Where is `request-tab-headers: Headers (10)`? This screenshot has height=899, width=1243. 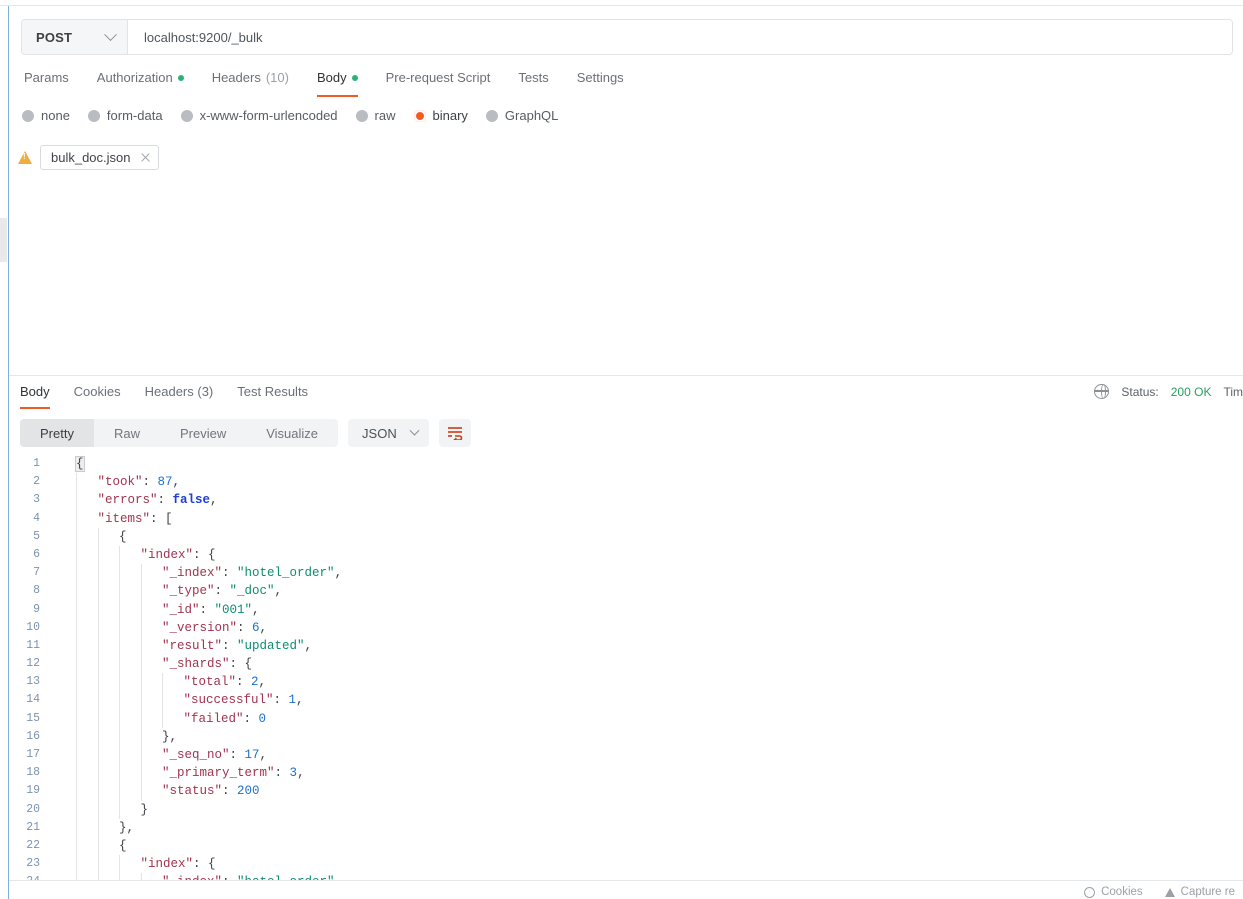
request-tab-headers: Headers (10) is located at coordinates (250, 82).